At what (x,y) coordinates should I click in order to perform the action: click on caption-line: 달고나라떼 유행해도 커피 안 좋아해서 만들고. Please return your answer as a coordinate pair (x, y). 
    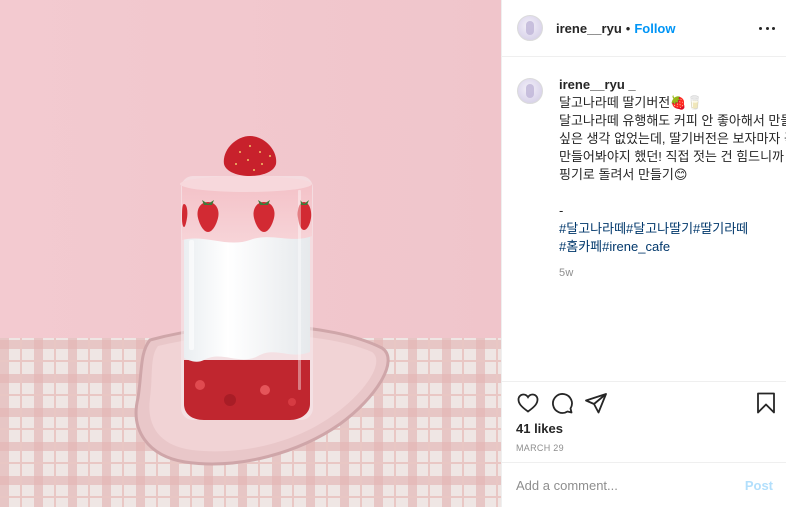
    Looking at the image, I should click on (672, 120).